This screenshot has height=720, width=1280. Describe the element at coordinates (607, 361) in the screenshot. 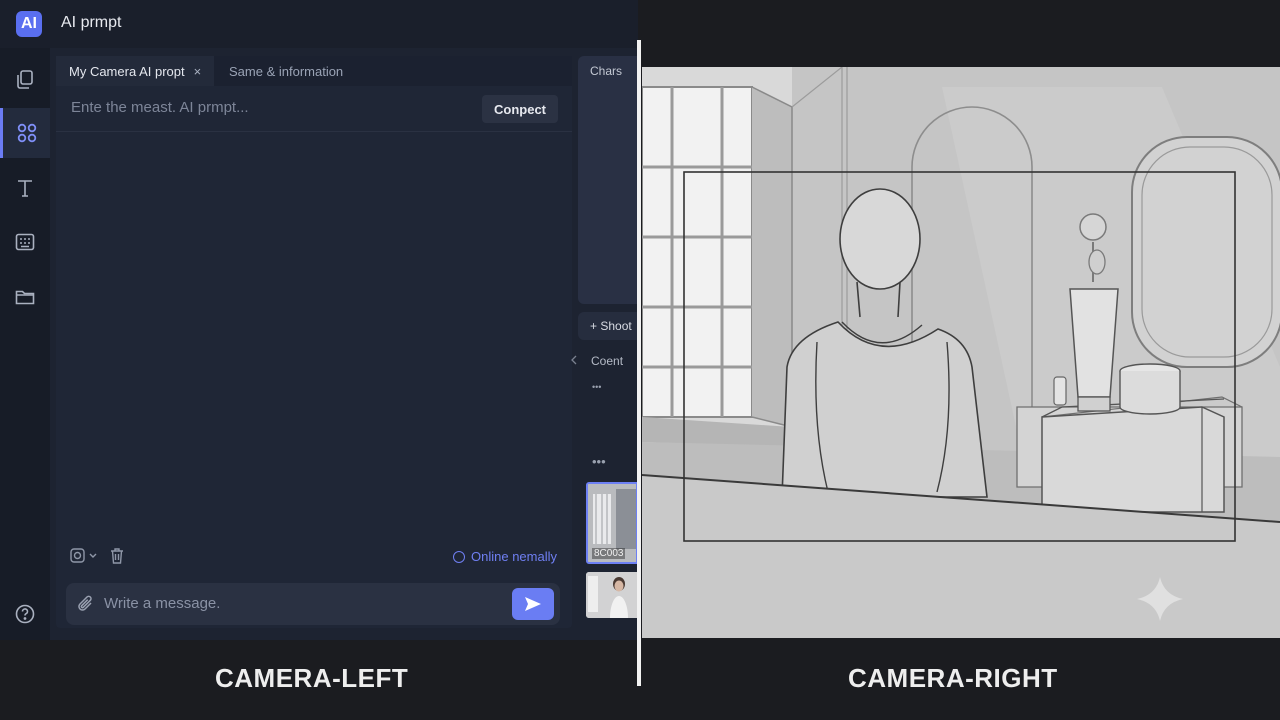

I see `section-label: Coent` at that location.